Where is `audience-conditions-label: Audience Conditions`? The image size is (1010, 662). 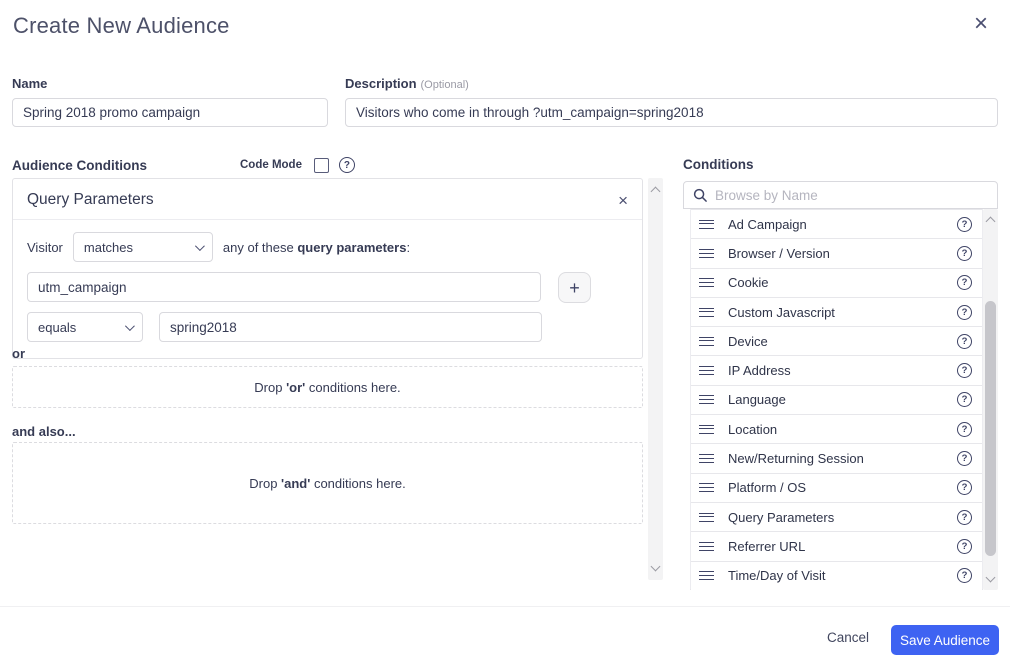
audience-conditions-label: Audience Conditions is located at coordinates (79, 165).